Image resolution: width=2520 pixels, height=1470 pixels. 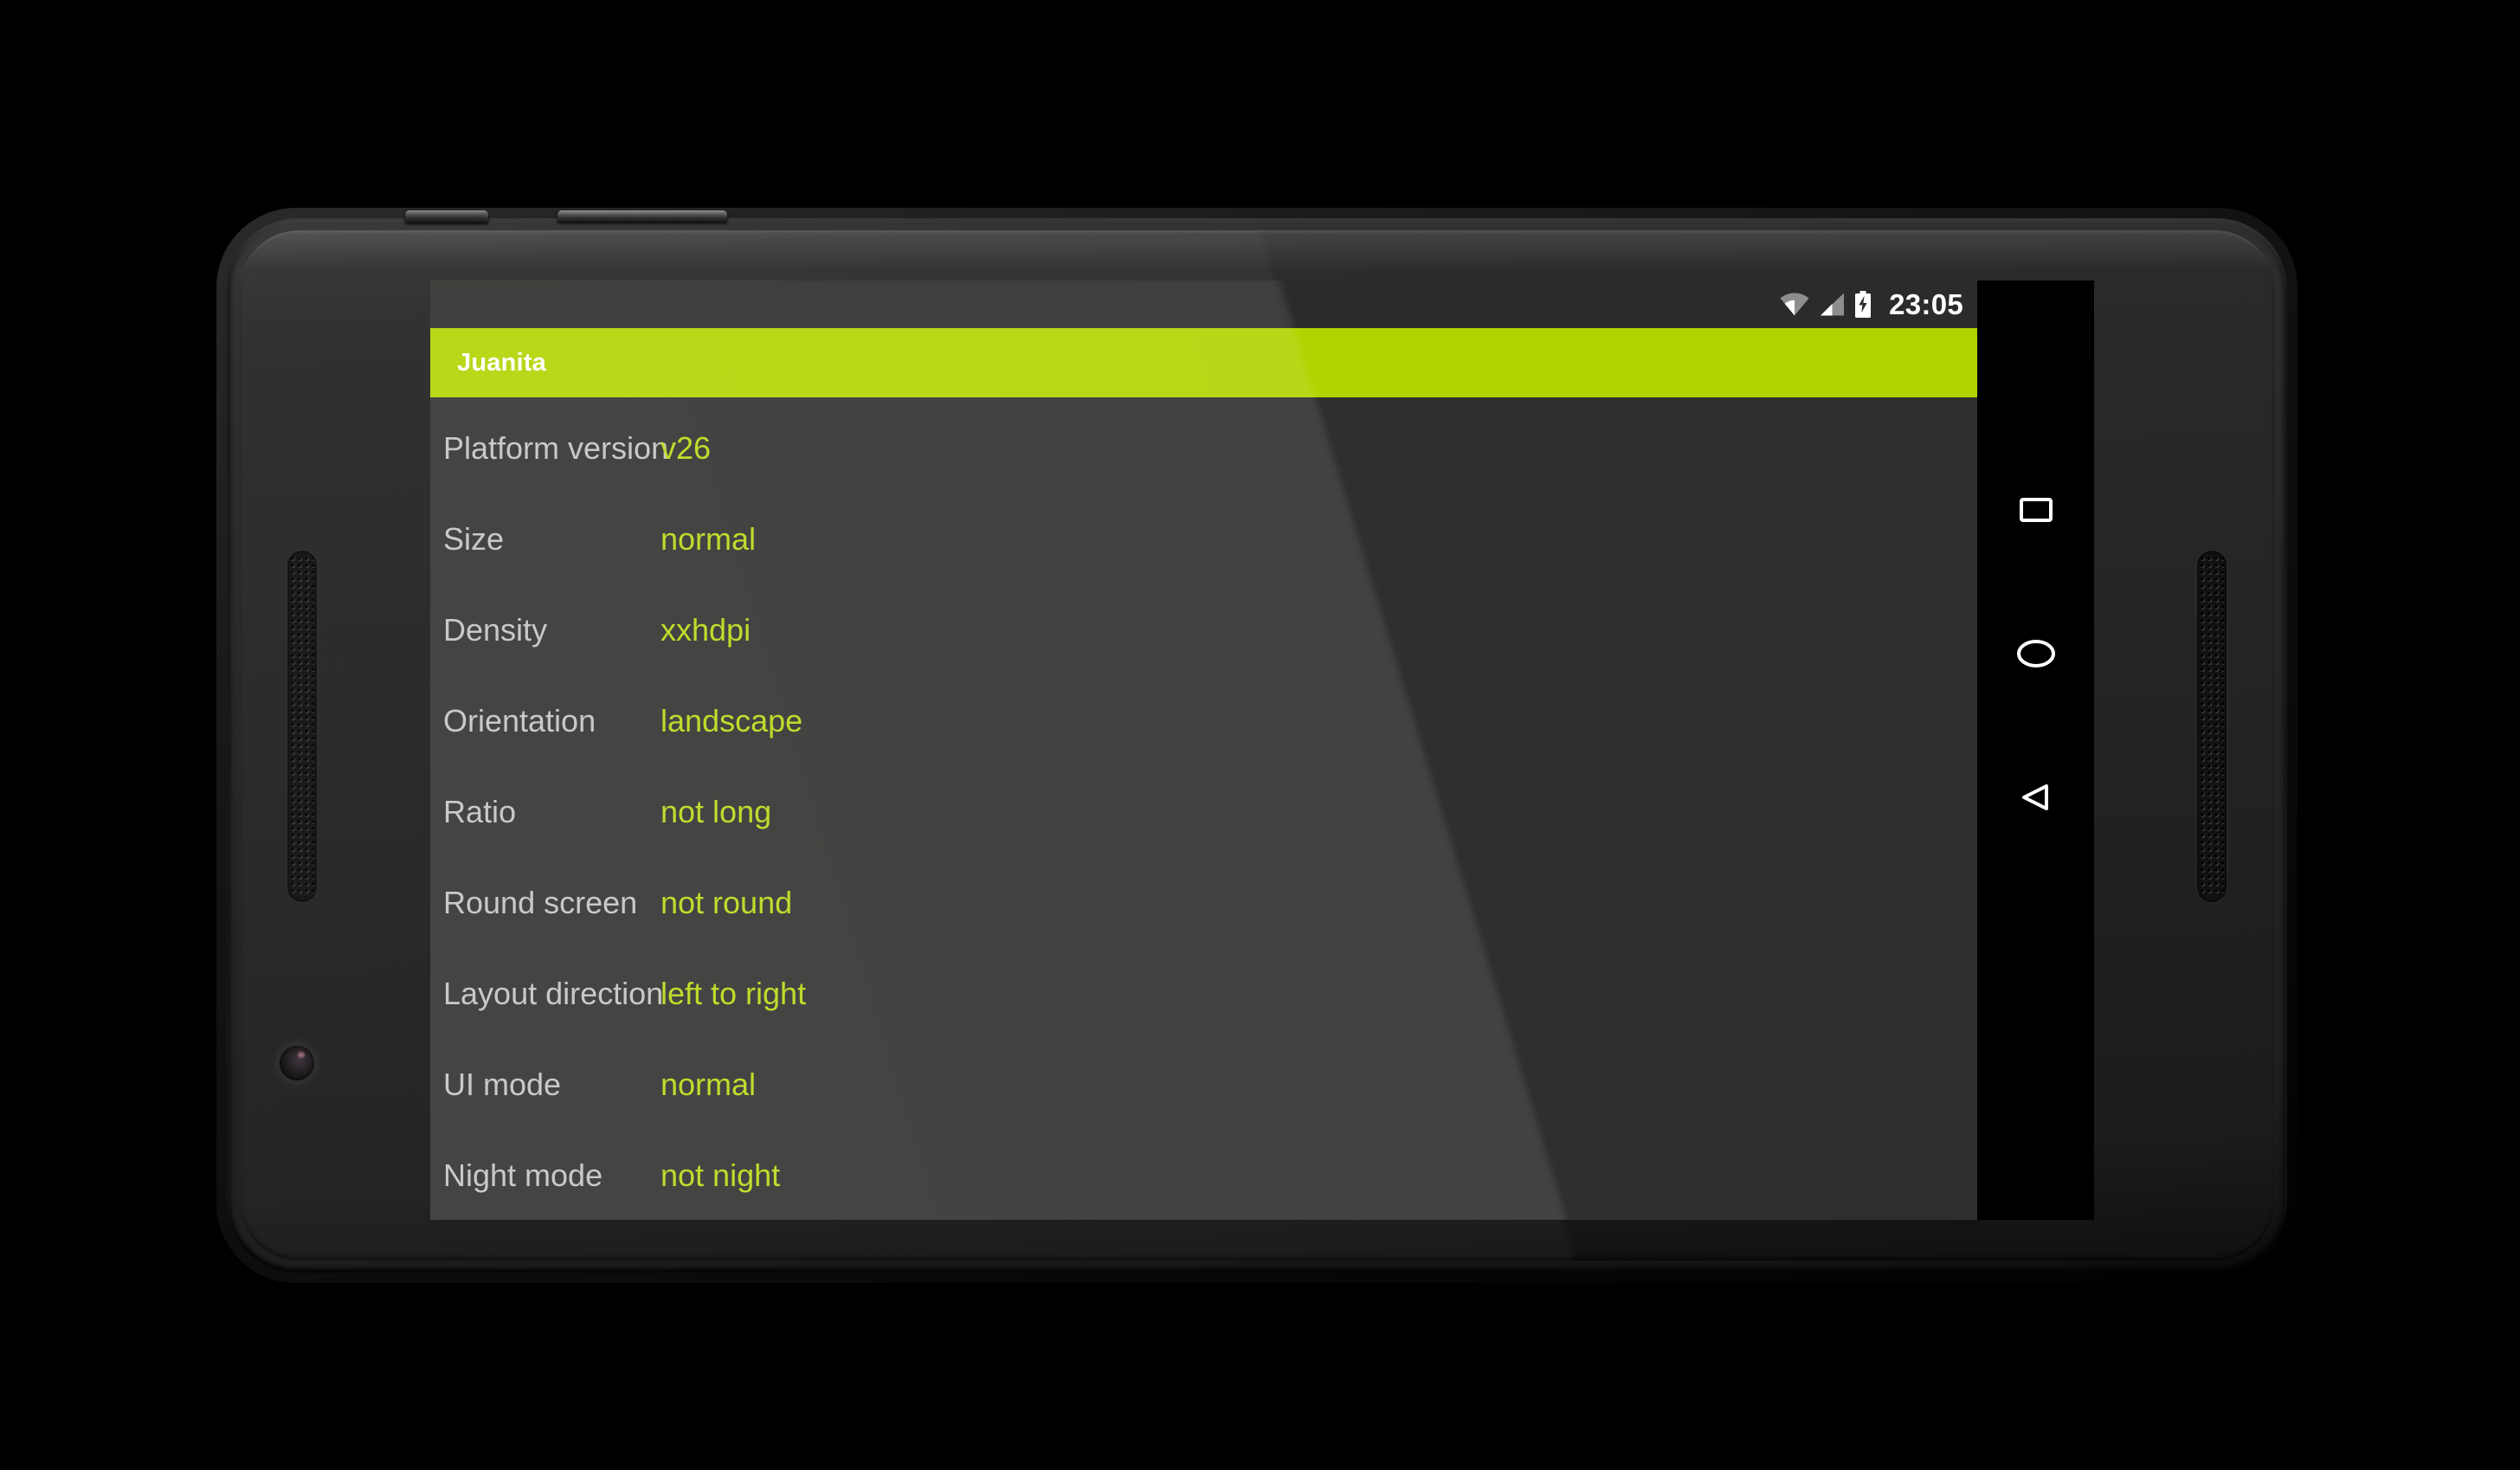 What do you see at coordinates (1203, 304) in the screenshot?
I see `status-bar: 23:05` at bounding box center [1203, 304].